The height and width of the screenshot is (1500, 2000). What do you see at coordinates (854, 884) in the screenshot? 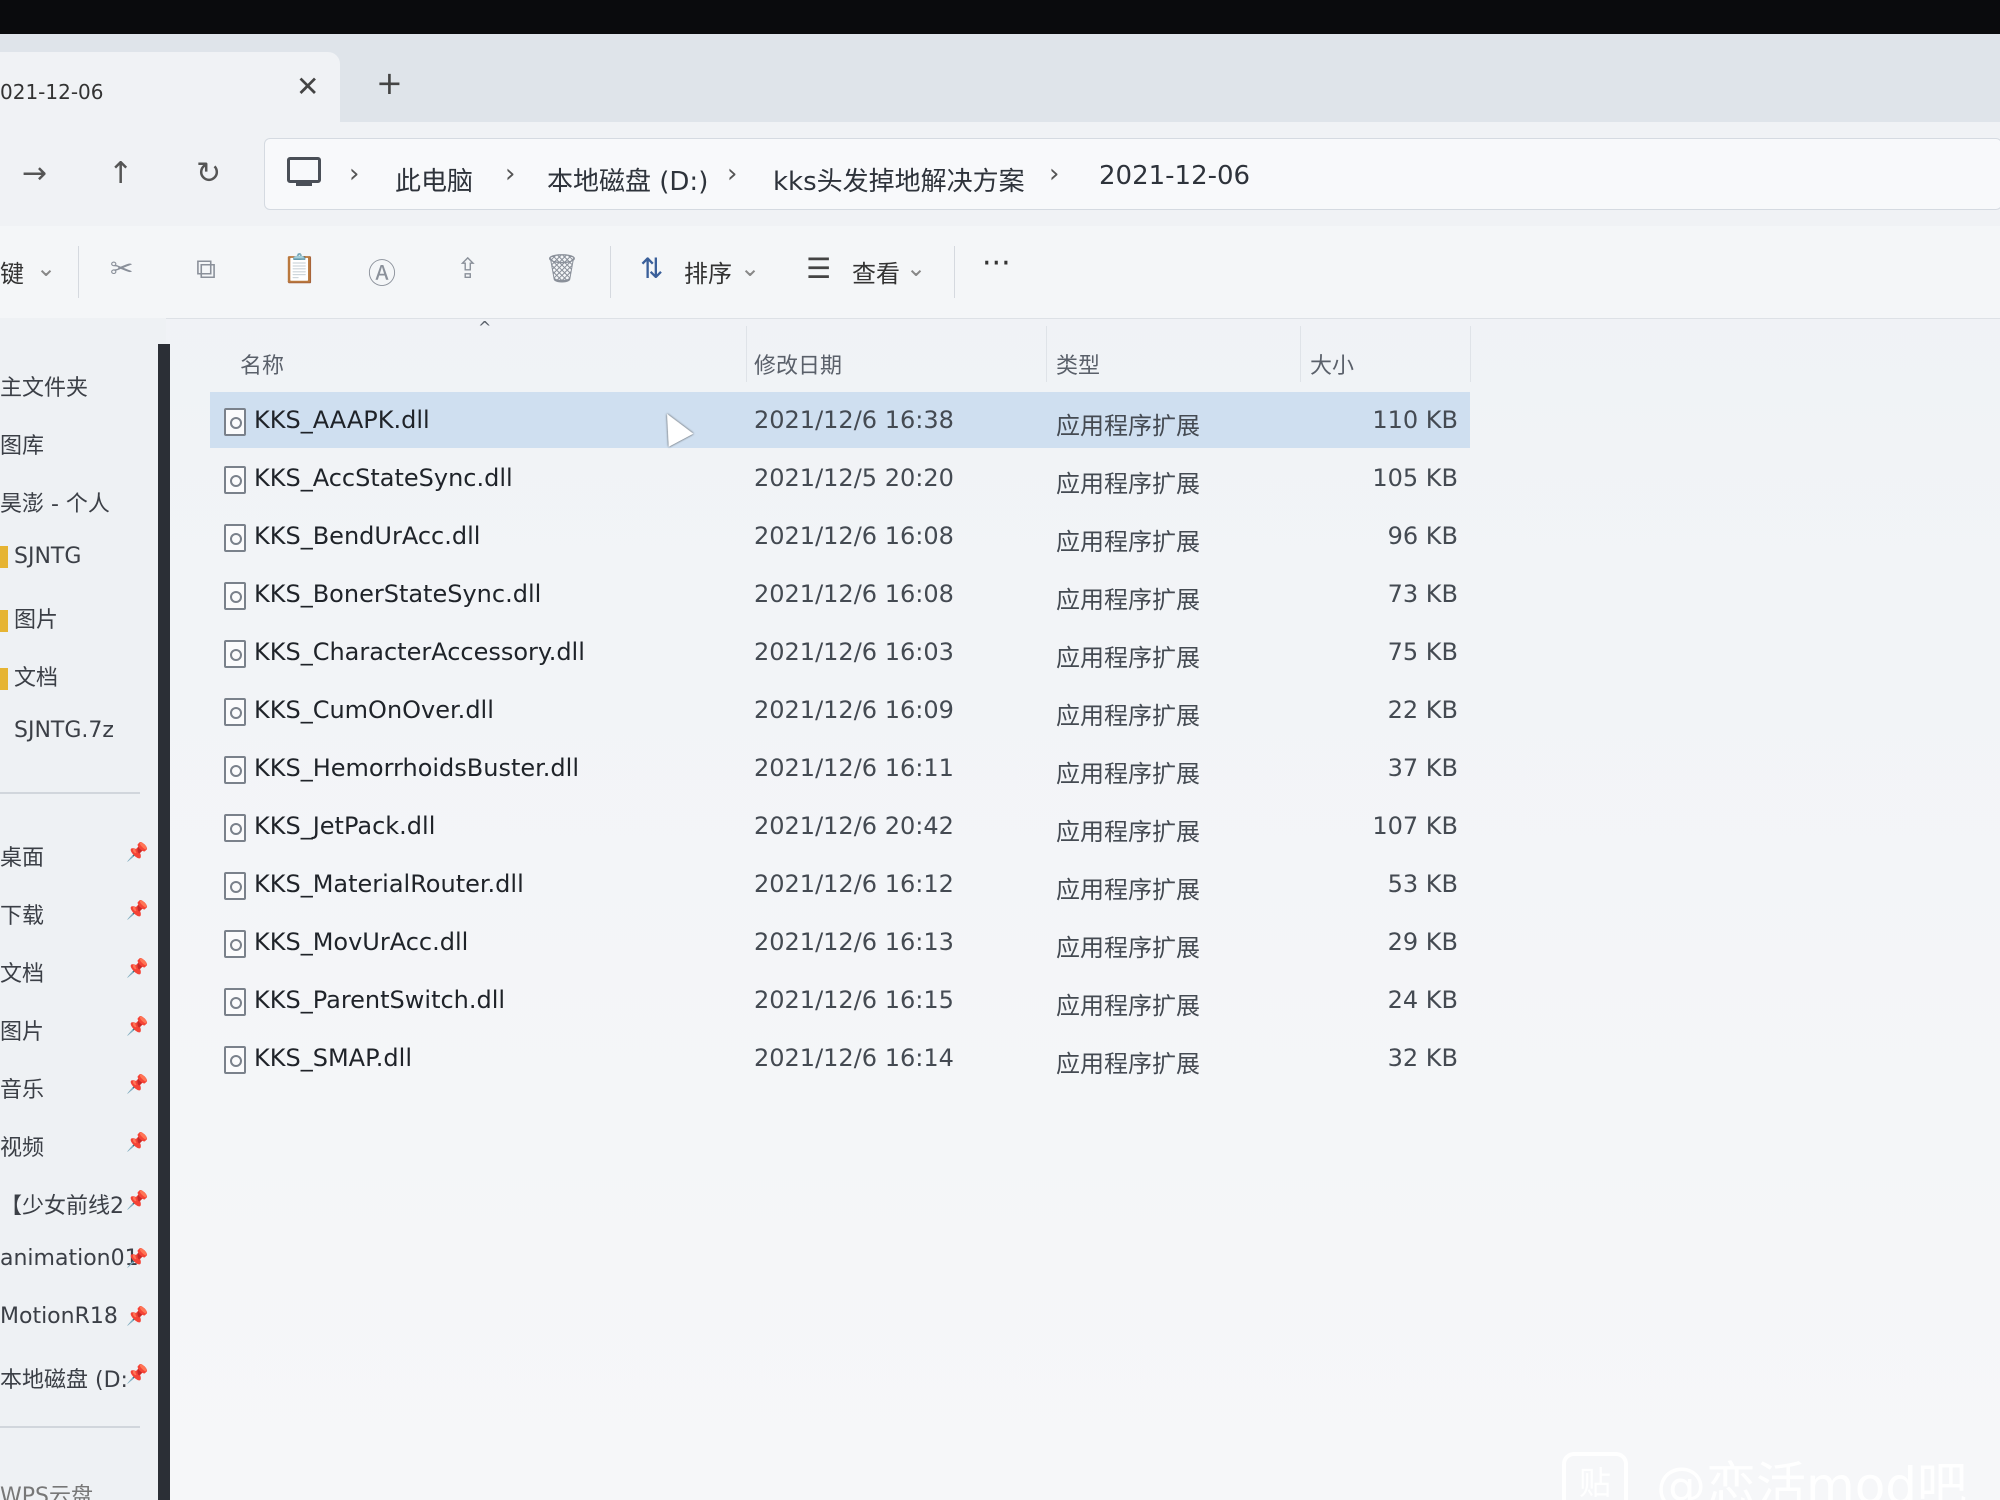
I see `file-modified: 2021/12/6 16:12` at bounding box center [854, 884].